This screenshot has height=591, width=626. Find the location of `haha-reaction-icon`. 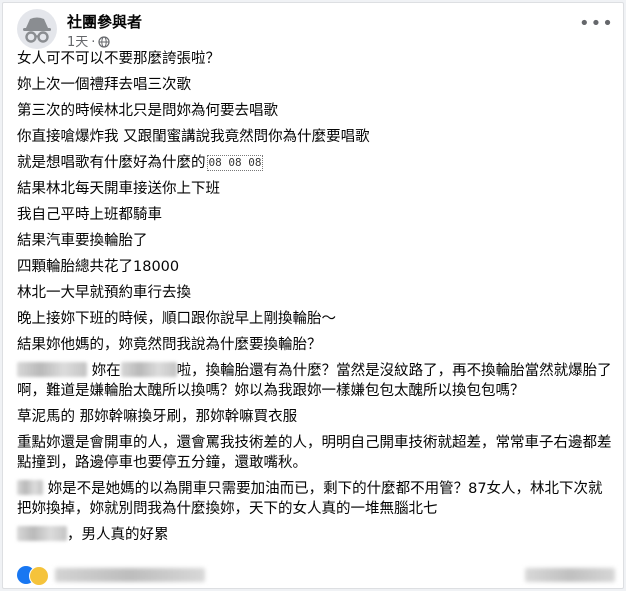

haha-reaction-icon is located at coordinates (39, 576).